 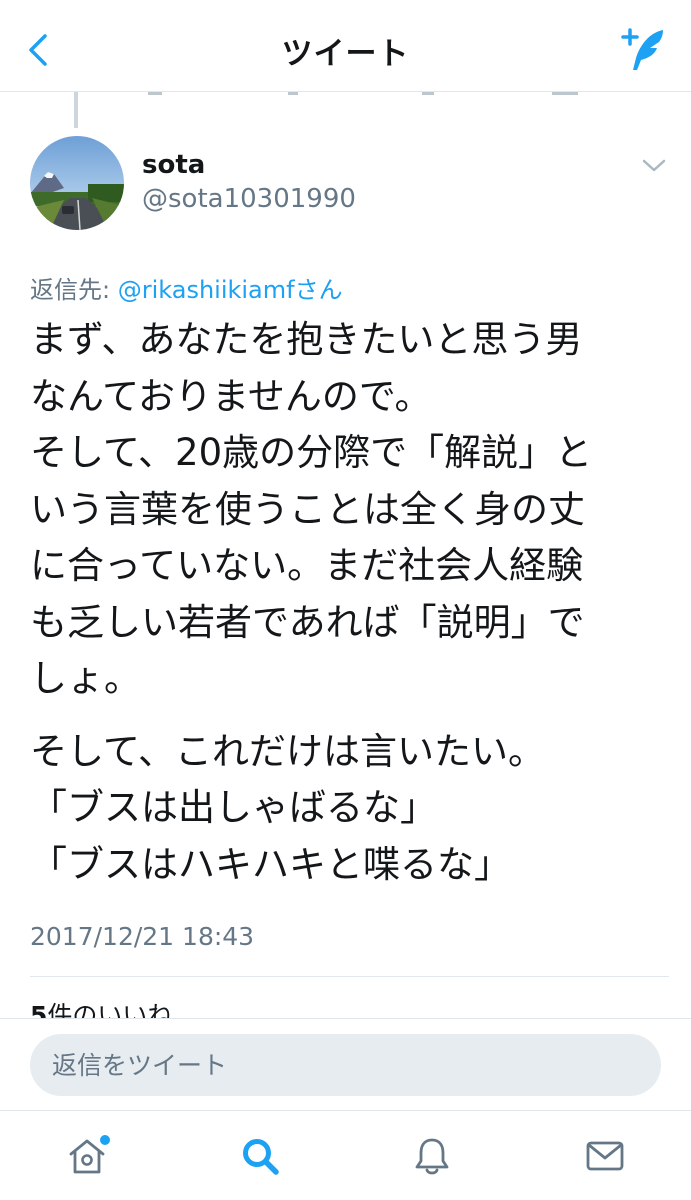 I want to click on reply-input, so click(x=345, y=1065).